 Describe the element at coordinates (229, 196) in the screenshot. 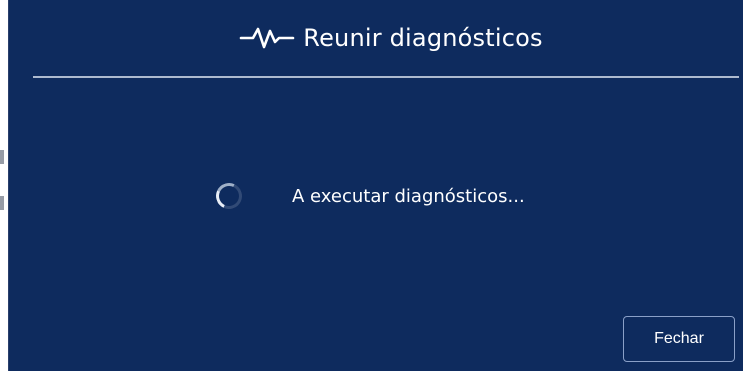

I see `loading-spinner-icon` at that location.